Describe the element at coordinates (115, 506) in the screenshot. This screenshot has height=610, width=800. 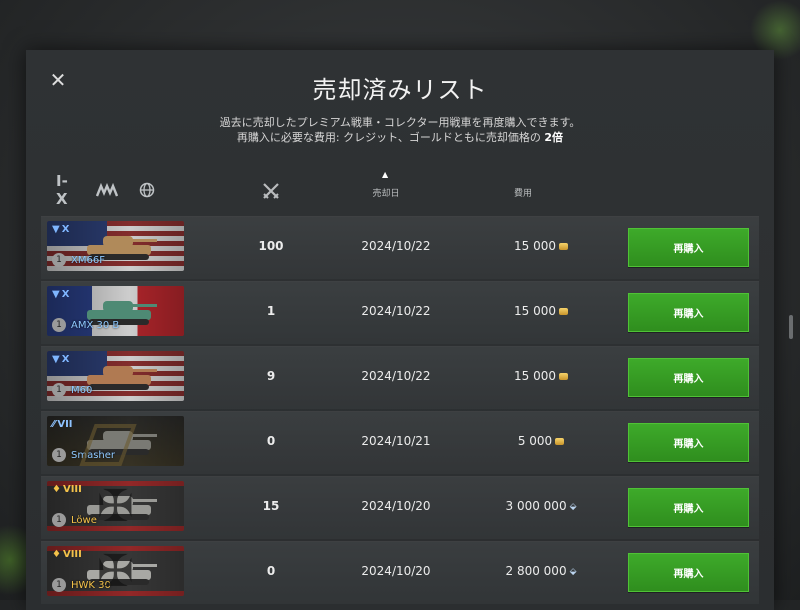
I see `vehicle-card: ♦ VIII 1 Löwe` at that location.